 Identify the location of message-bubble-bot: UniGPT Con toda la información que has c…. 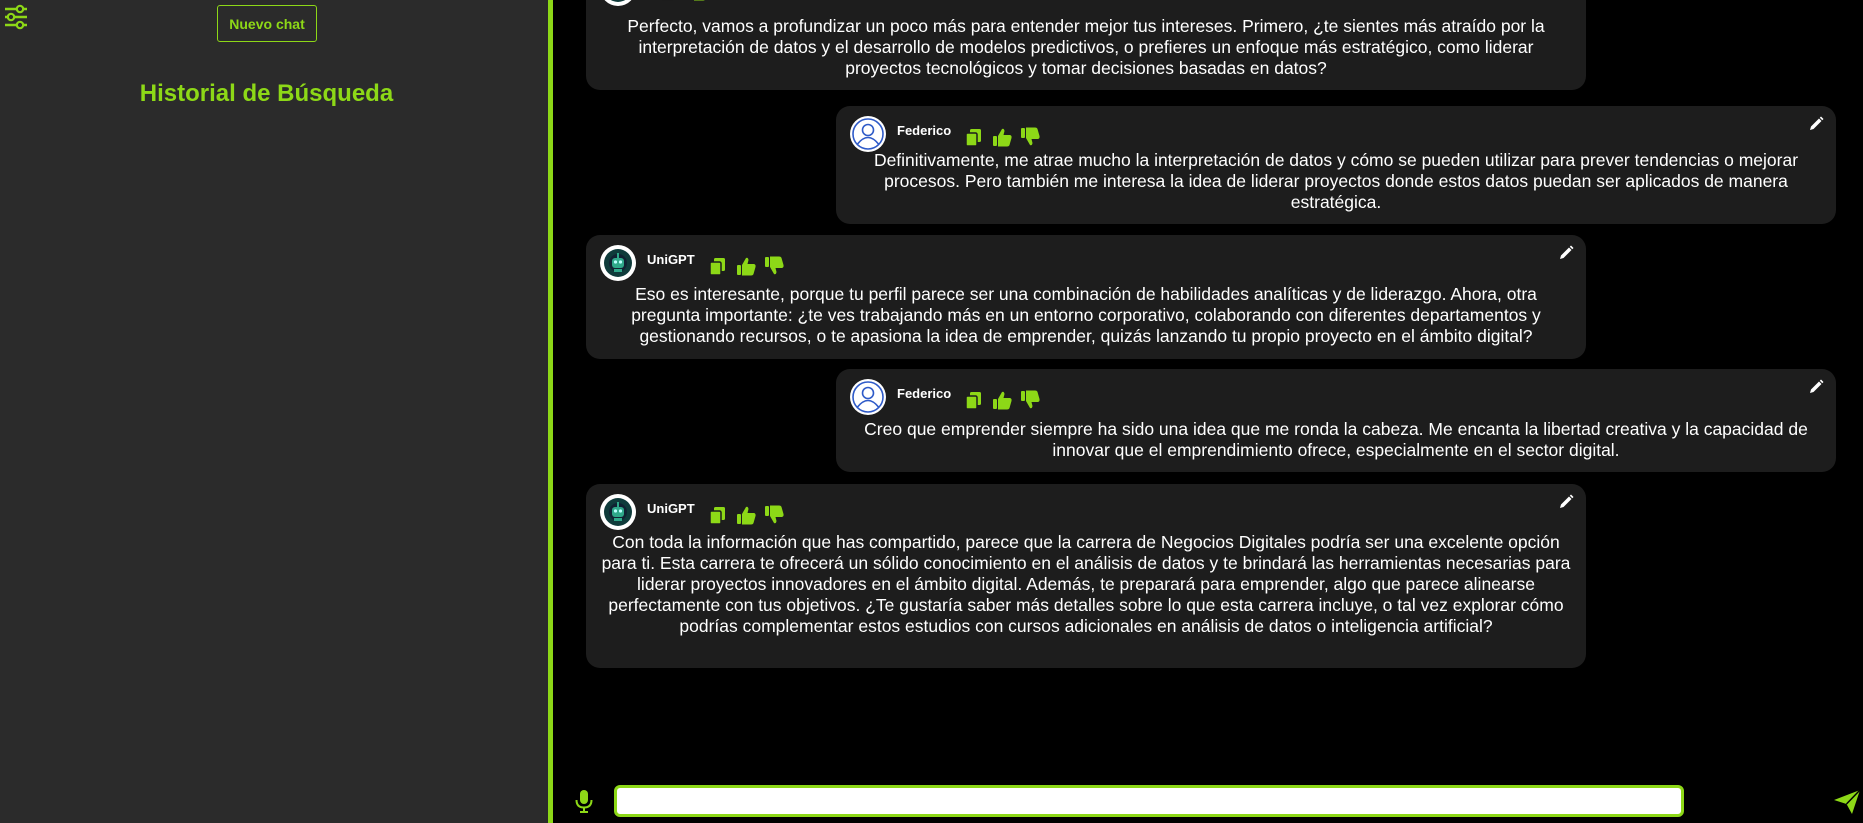
(1086, 576).